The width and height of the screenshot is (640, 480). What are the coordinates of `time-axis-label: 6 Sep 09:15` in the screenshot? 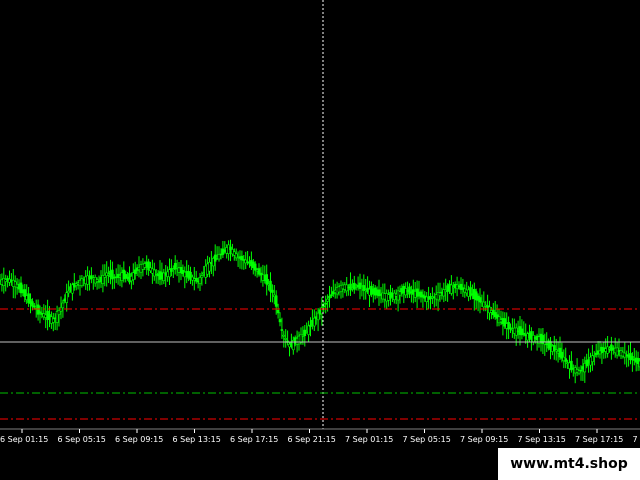 It's located at (139, 439).